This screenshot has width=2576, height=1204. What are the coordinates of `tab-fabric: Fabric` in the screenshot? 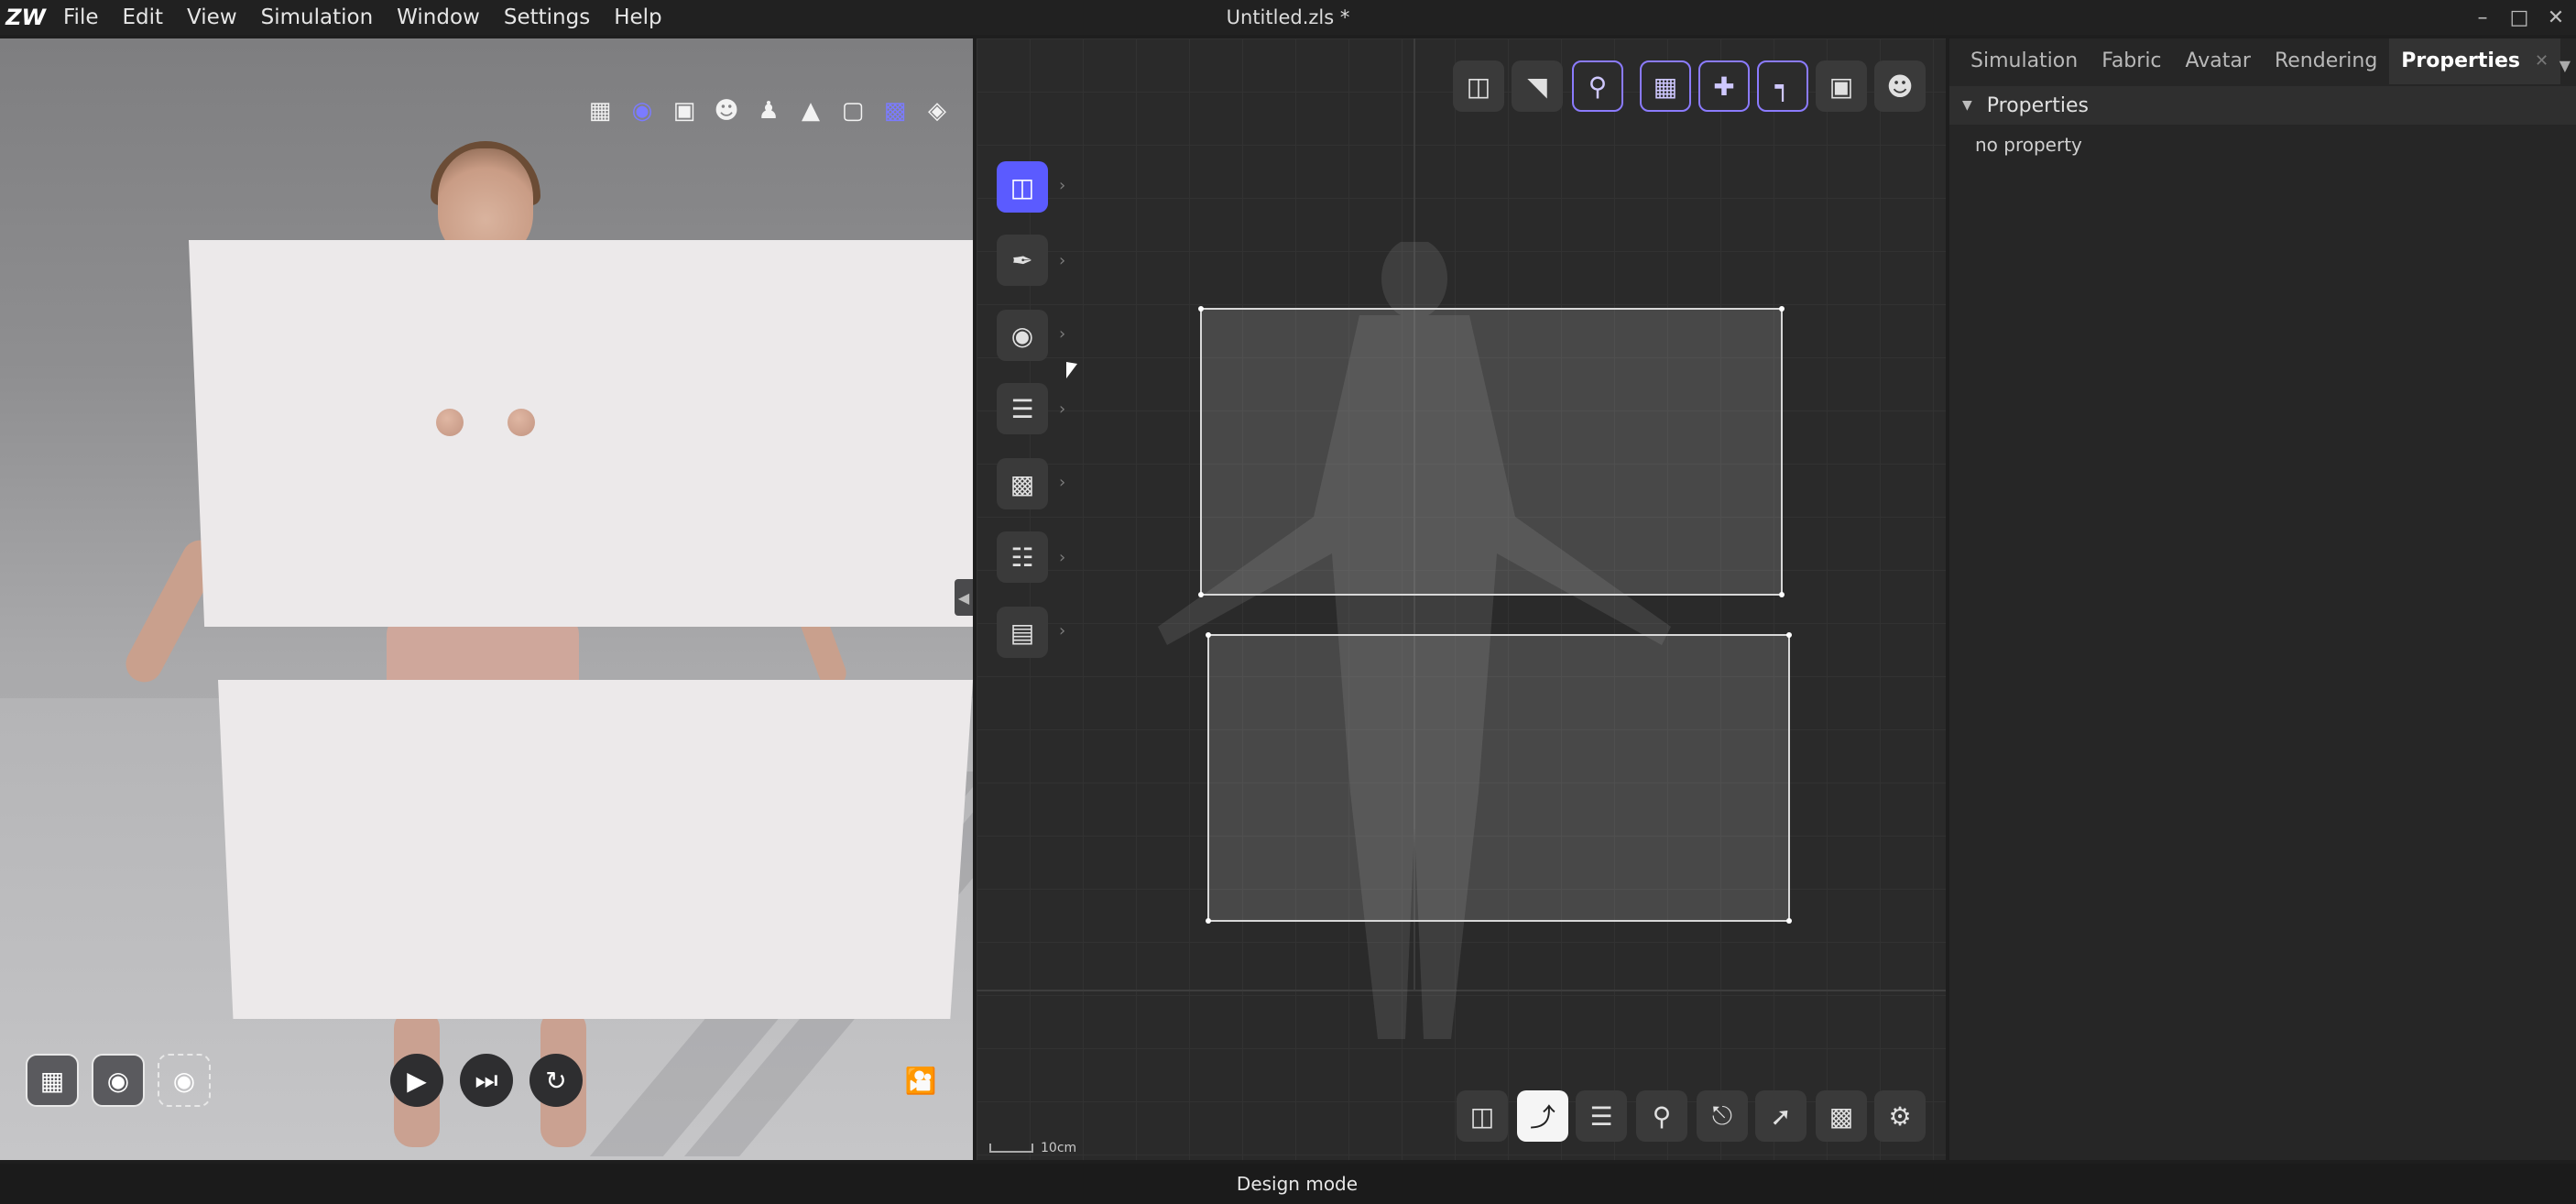 It's located at (2131, 61).